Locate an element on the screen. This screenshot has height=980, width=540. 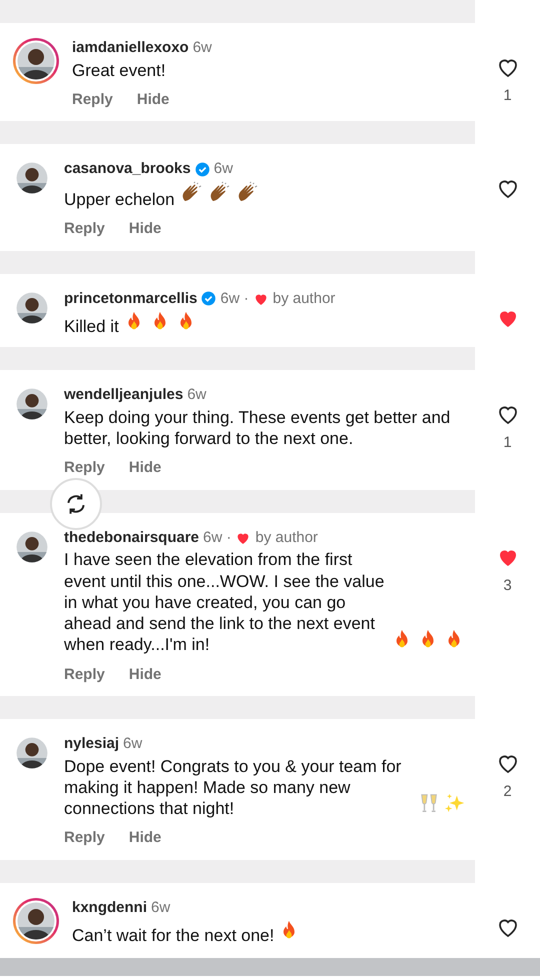
glasses-icon is located at coordinates (429, 803).